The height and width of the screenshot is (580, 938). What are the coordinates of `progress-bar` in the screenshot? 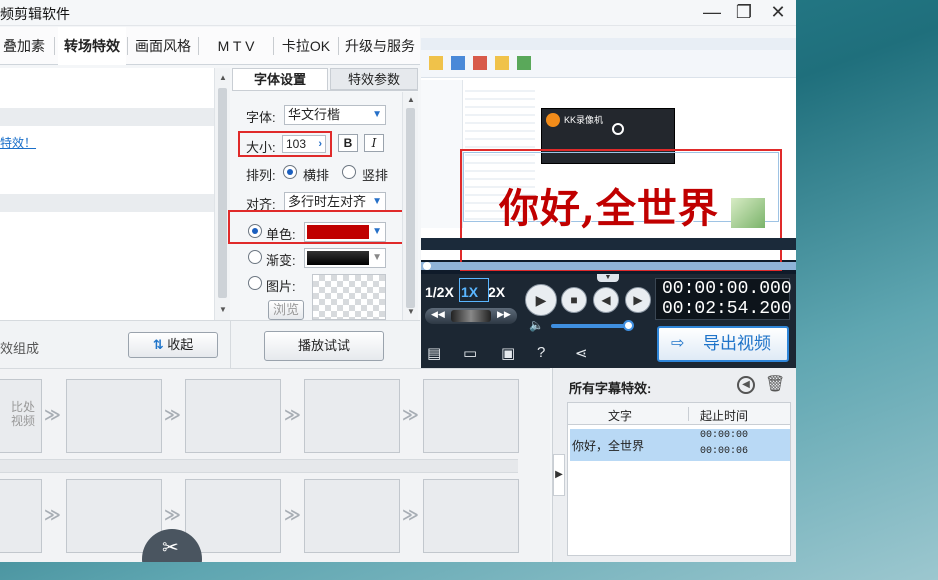 It's located at (608, 266).